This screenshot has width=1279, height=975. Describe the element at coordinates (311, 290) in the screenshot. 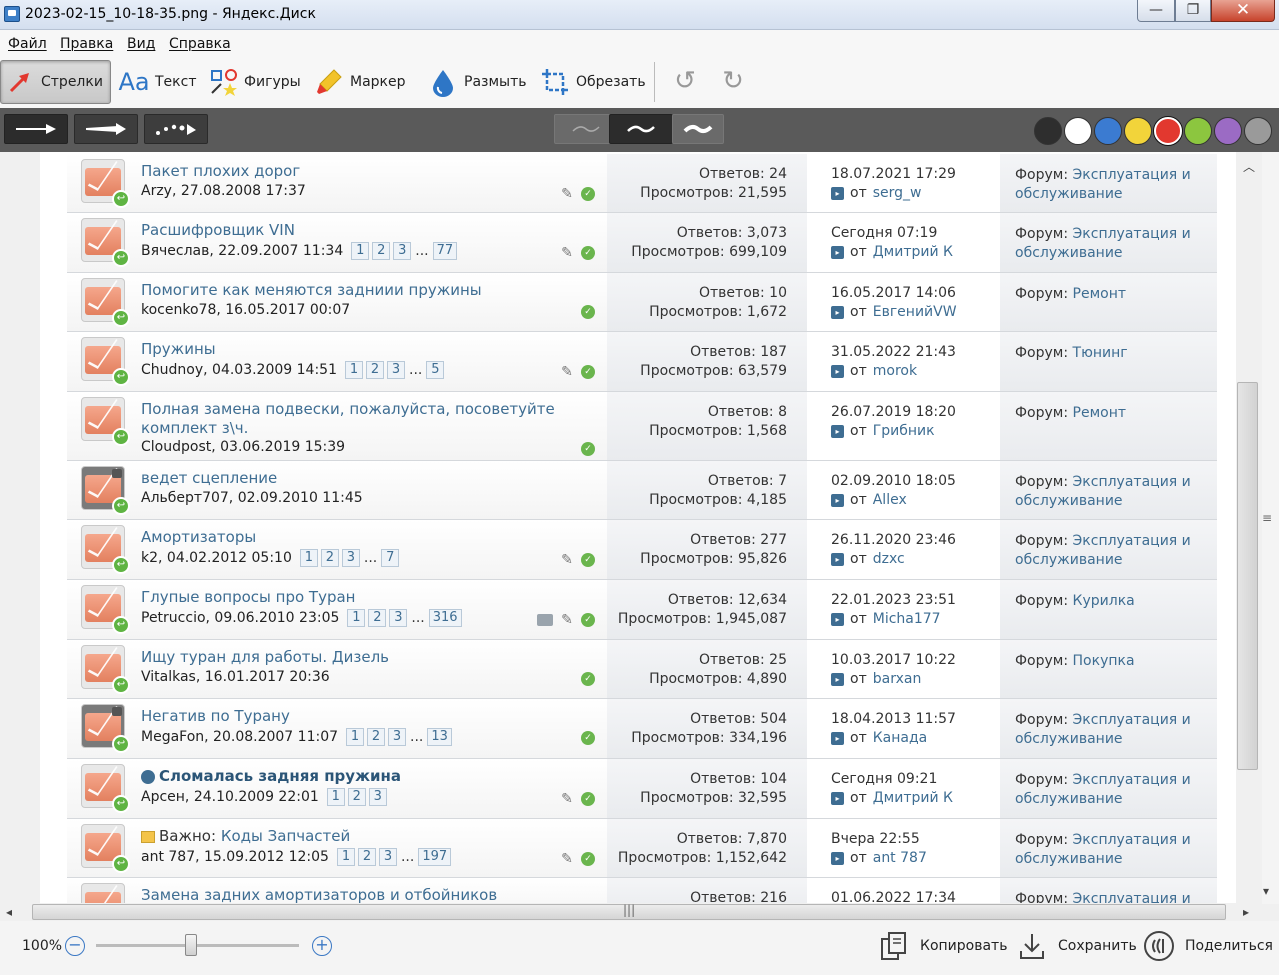

I see `topic-title-link: Помогите как меняются задниии пружины` at that location.